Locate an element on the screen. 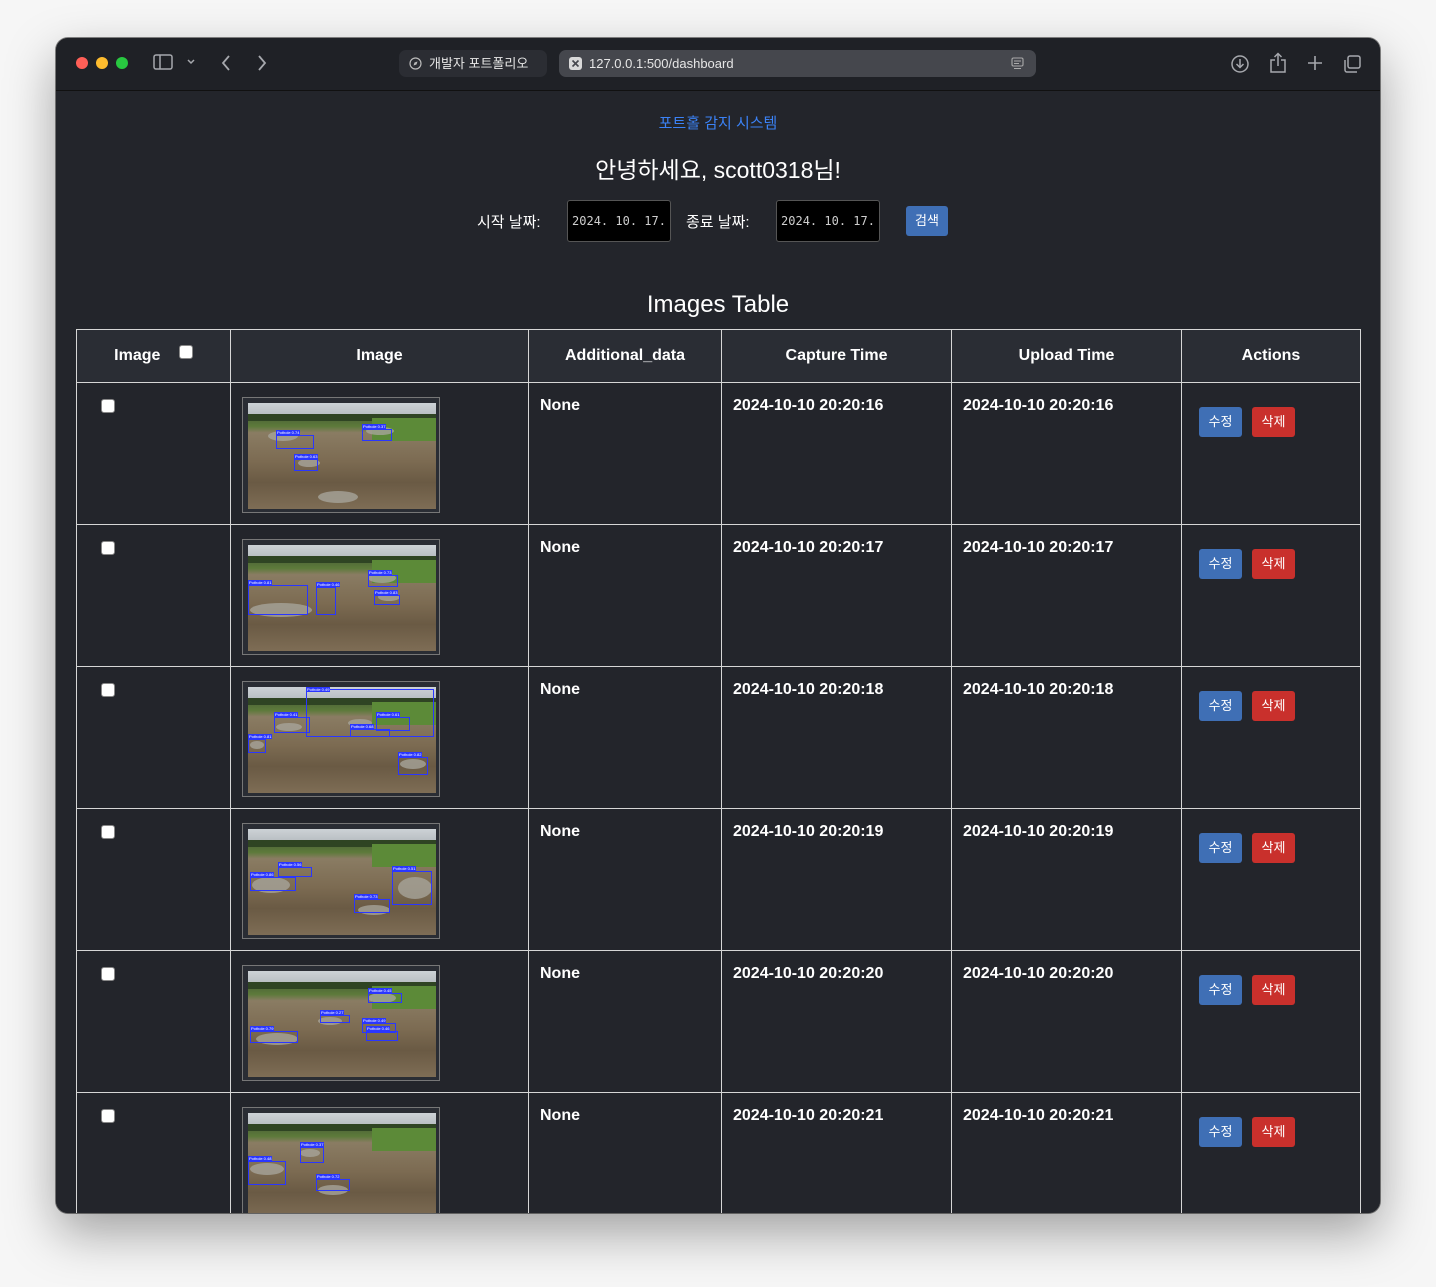 Image resolution: width=1436 pixels, height=1287 pixels. new-tab-icon is located at coordinates (1315, 66).